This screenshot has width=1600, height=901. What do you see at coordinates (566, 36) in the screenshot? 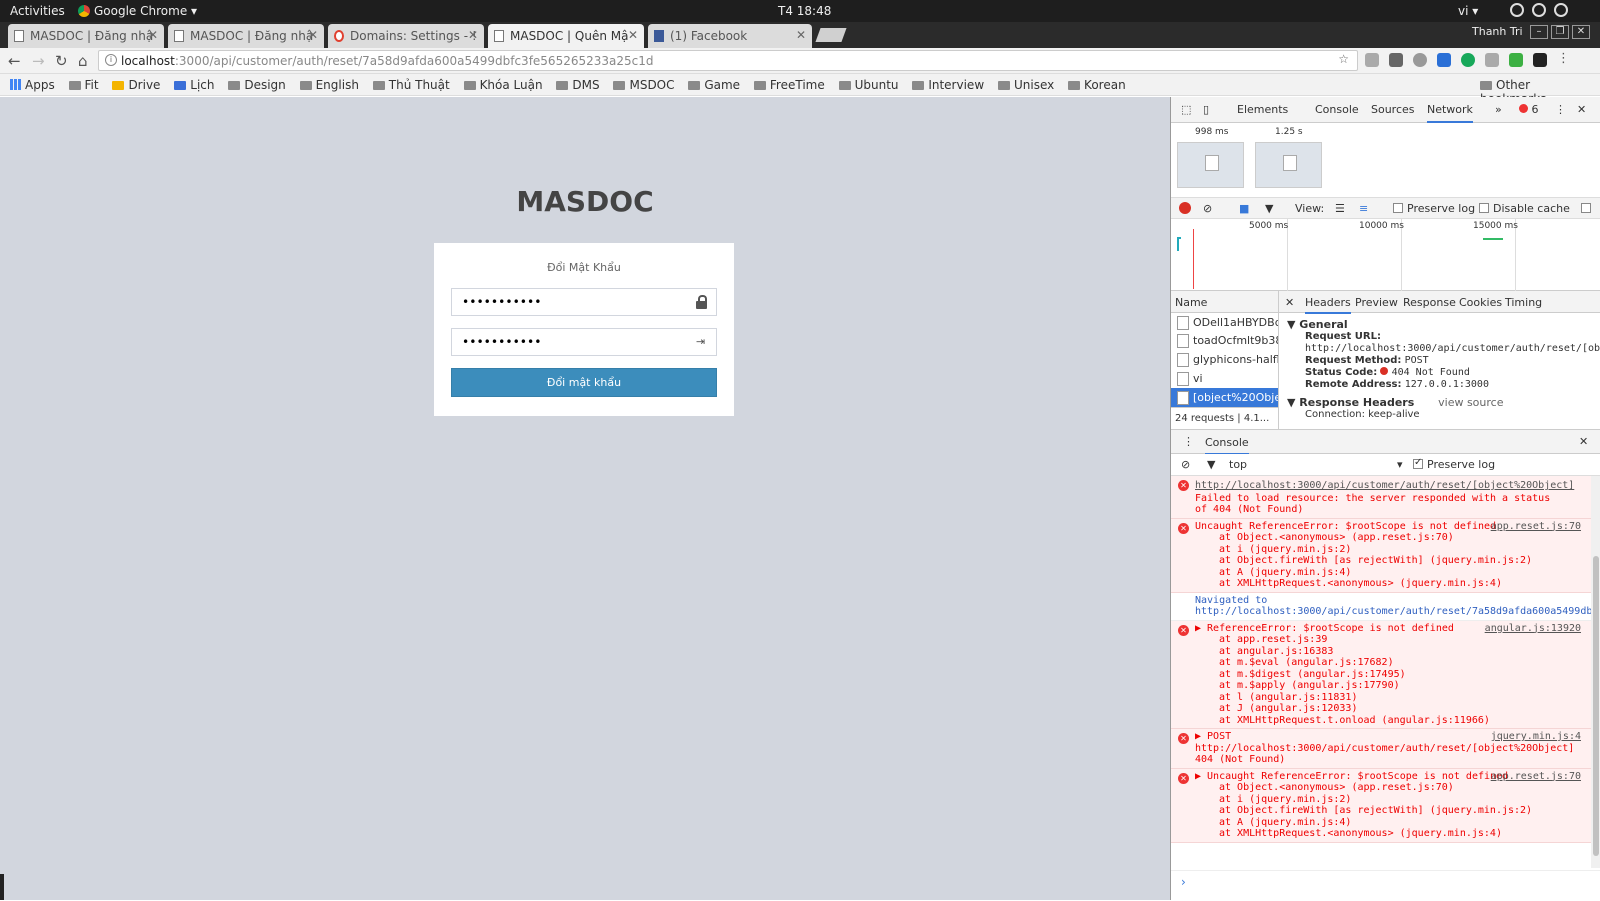
I see `tab-4: MASDOC | Quên Mậ ✕` at bounding box center [566, 36].